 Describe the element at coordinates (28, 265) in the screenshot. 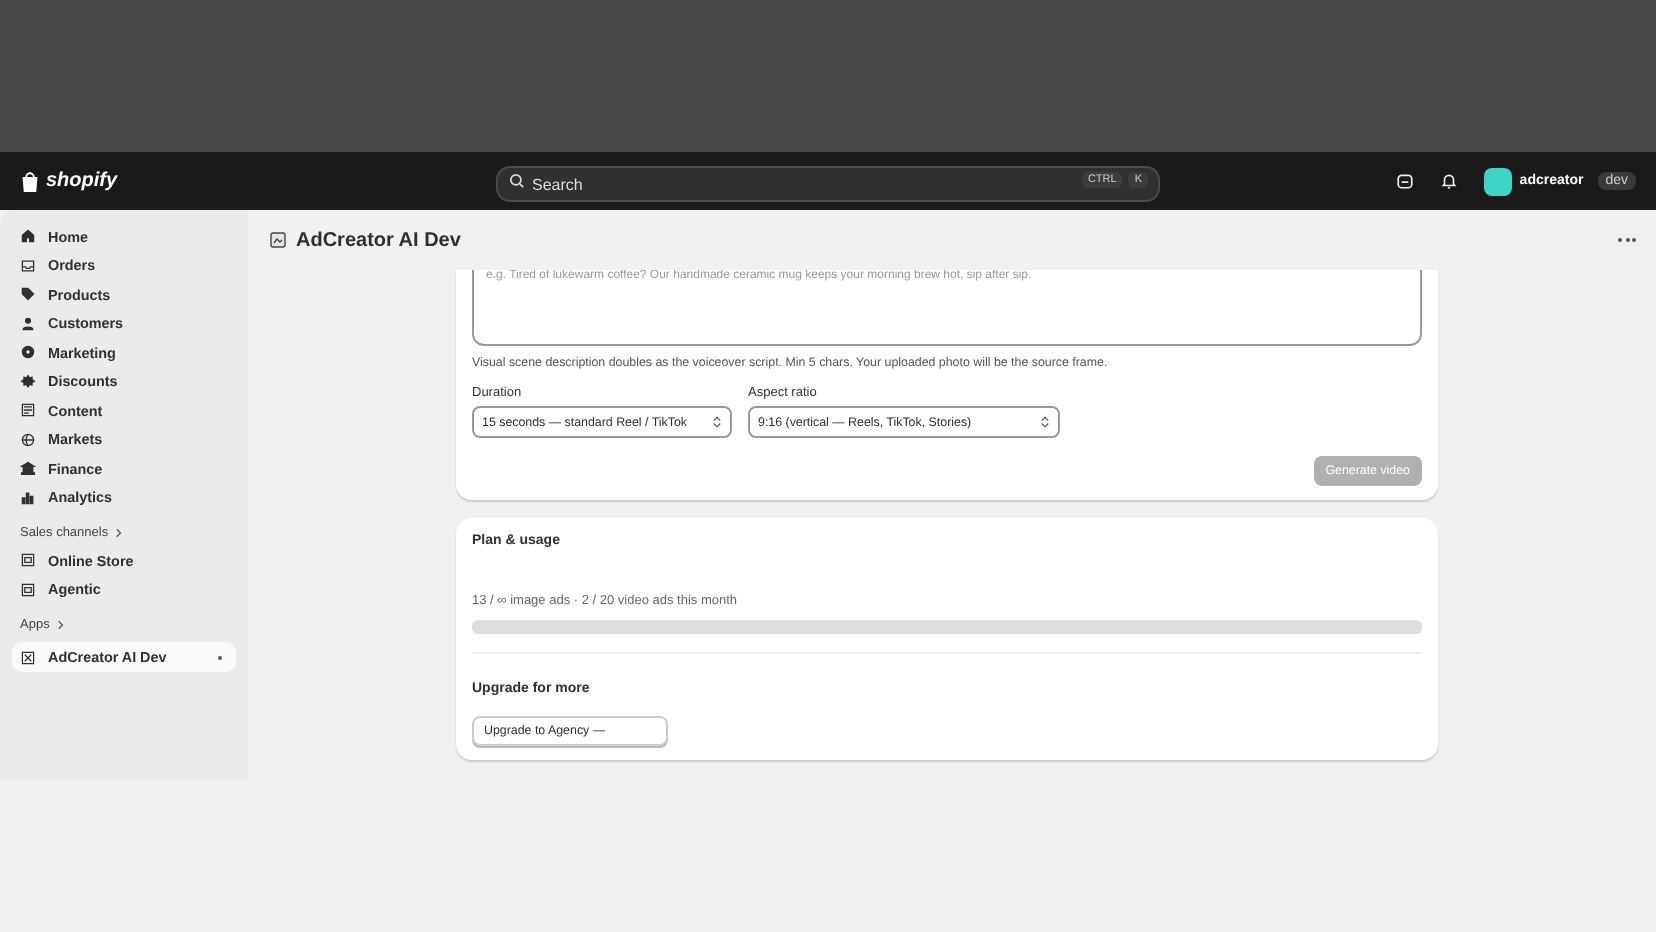

I see `inbox-icon` at that location.